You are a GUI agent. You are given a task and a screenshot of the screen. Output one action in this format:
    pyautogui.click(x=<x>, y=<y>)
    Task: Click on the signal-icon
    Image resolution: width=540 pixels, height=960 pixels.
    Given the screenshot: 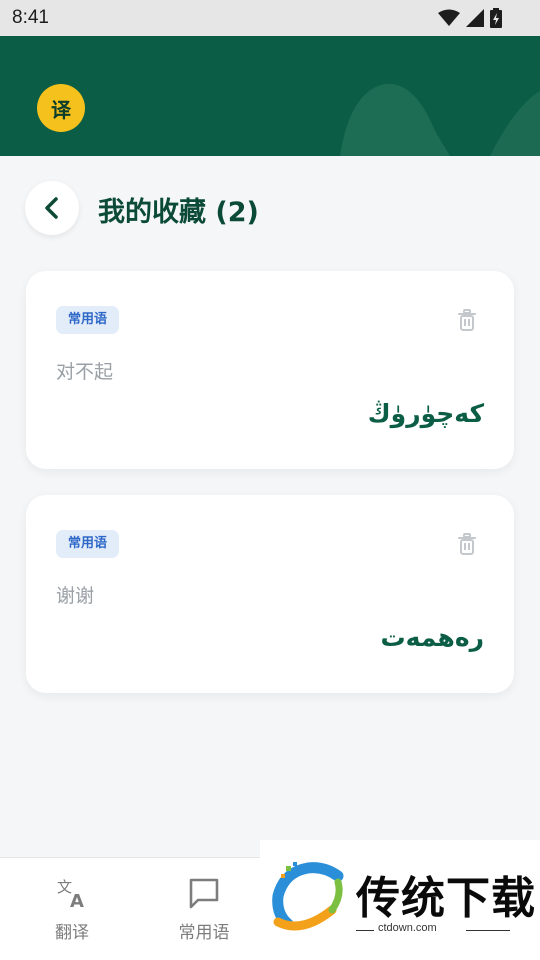 What is the action you would take?
    pyautogui.click(x=475, y=18)
    